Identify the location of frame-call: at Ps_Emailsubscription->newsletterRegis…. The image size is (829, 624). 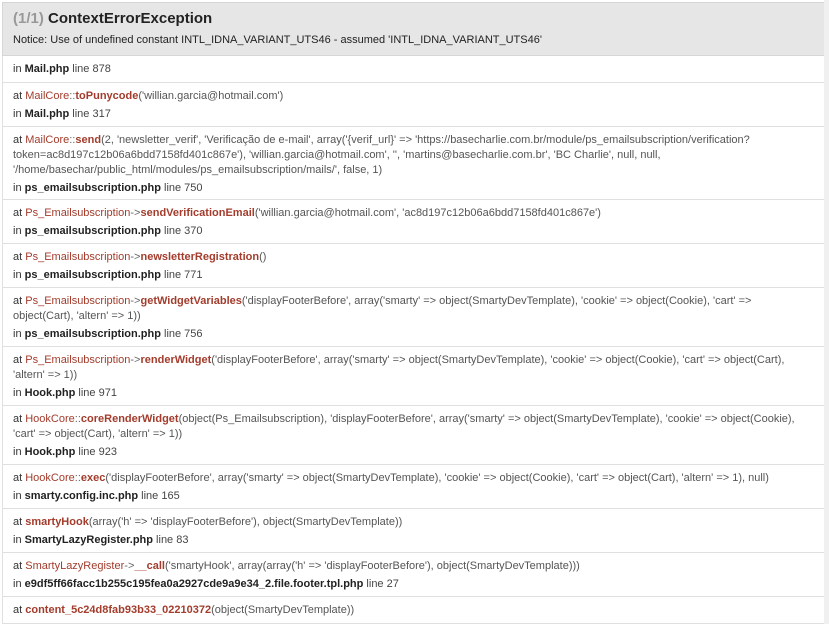
(139, 257).